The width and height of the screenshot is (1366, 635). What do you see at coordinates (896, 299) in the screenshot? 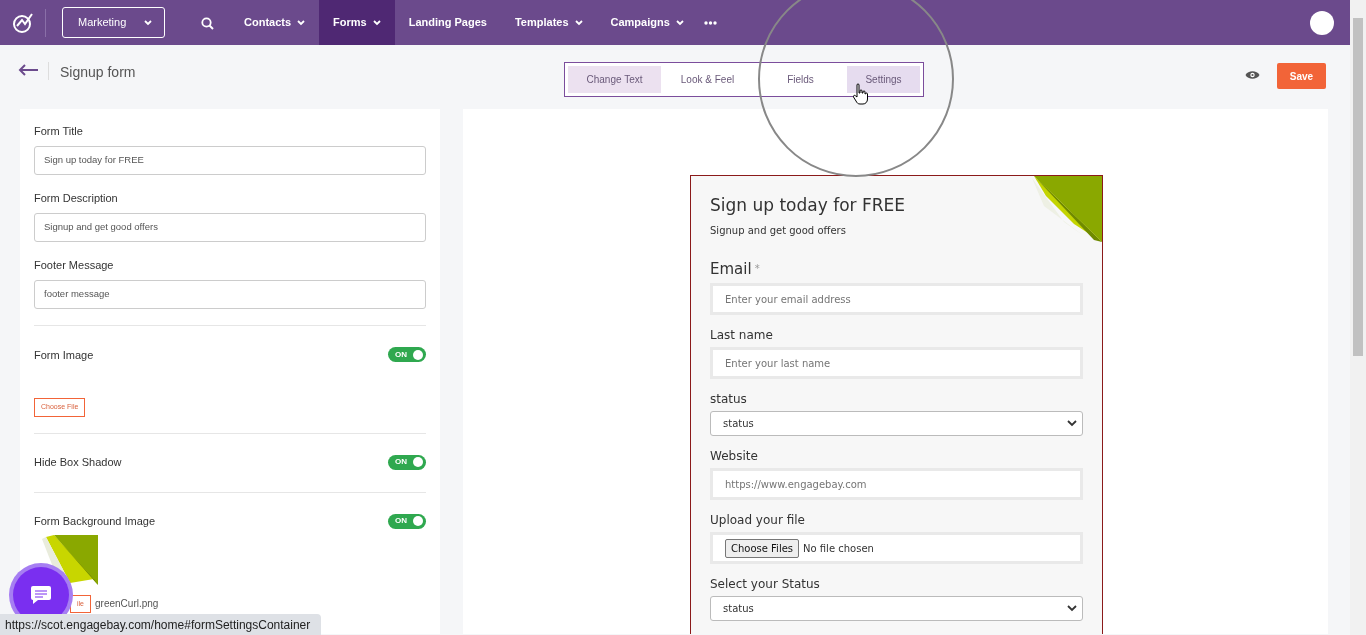
I see `text-input: Enter your email address` at bounding box center [896, 299].